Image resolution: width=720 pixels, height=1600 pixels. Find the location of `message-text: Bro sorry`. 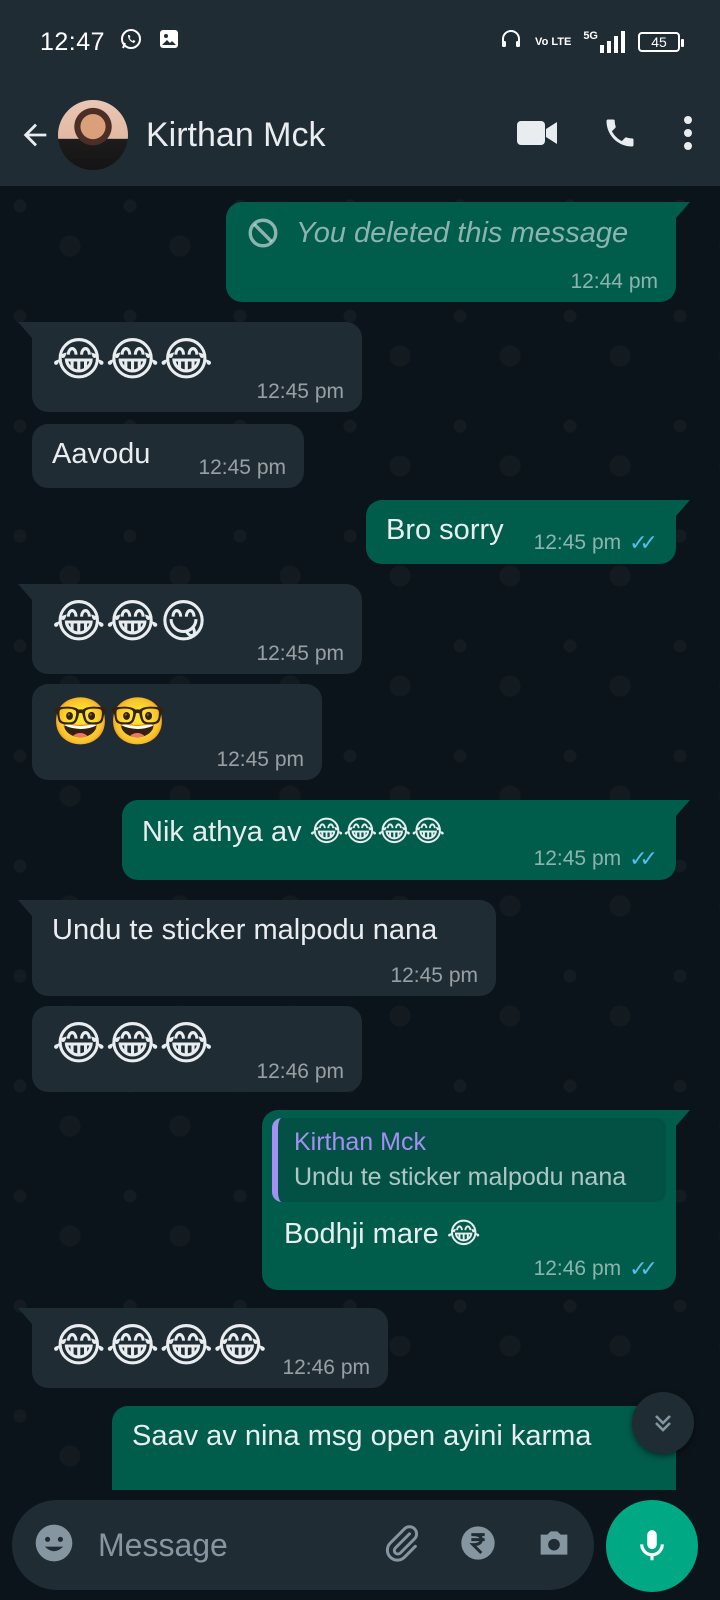

message-text: Bro sorry is located at coordinates (445, 530).